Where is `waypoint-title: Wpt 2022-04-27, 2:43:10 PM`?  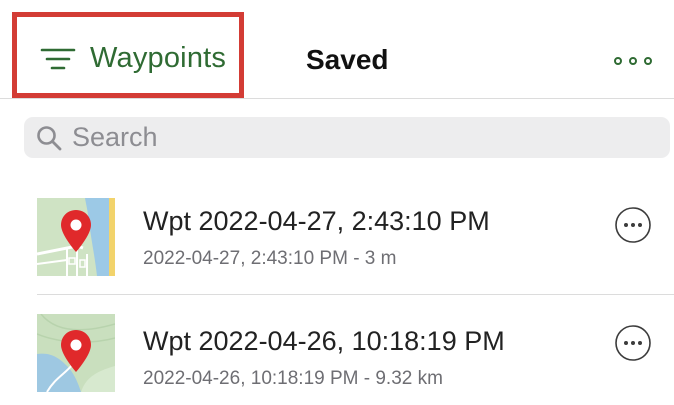
waypoint-title: Wpt 2022-04-27, 2:43:10 PM is located at coordinates (316, 221).